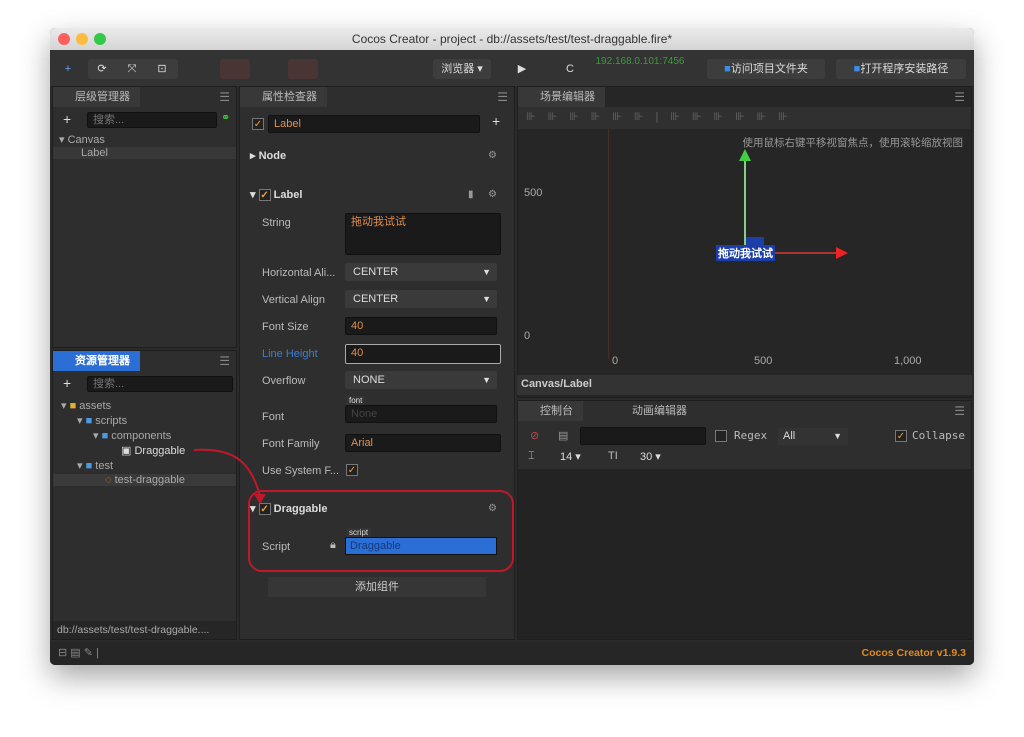 The width and height of the screenshot is (1024, 737). I want to click on tree-node-canvas: ▾ Canvas, so click(82, 139).